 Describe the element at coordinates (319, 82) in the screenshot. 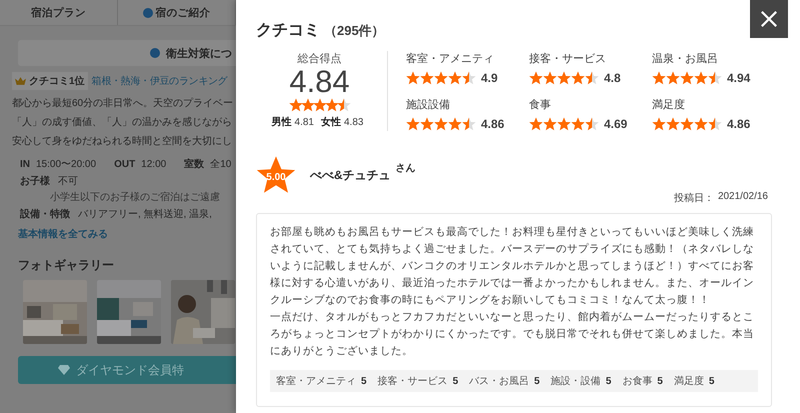

I see `overall-score: 4.84` at that location.